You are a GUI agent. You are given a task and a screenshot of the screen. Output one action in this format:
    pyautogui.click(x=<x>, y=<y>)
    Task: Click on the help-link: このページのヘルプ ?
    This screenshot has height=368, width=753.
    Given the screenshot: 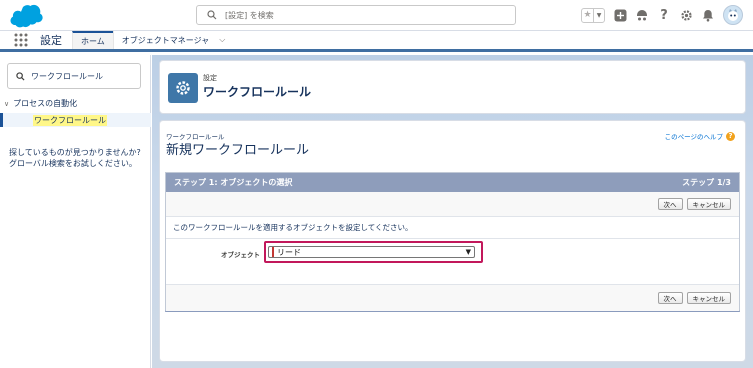 What is the action you would take?
    pyautogui.click(x=700, y=136)
    